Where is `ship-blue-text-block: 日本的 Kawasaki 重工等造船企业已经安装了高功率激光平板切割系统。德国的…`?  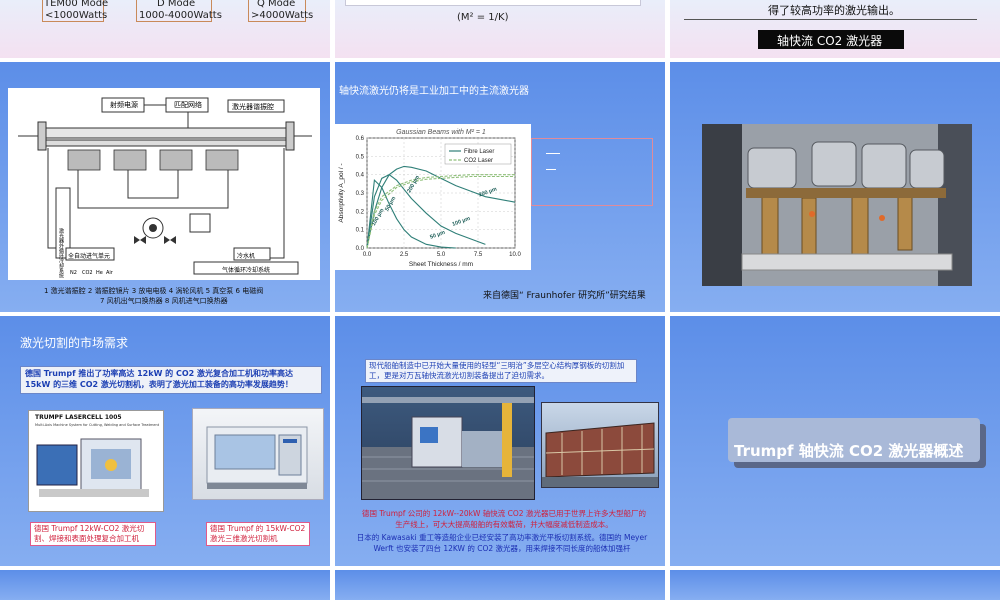
ship-blue-text-block: 日本的 Kawasaki 重工等造船企业已经安装了高功率激光平板切割系统。德国的… is located at coordinates (502, 543).